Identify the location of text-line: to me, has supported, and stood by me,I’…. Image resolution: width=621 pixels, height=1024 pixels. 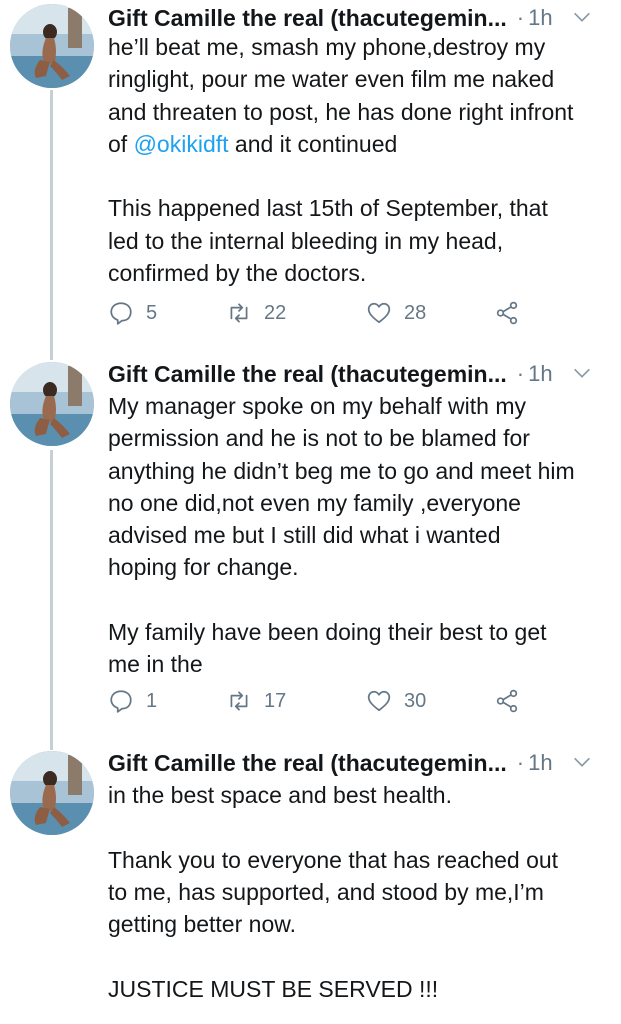
(326, 891).